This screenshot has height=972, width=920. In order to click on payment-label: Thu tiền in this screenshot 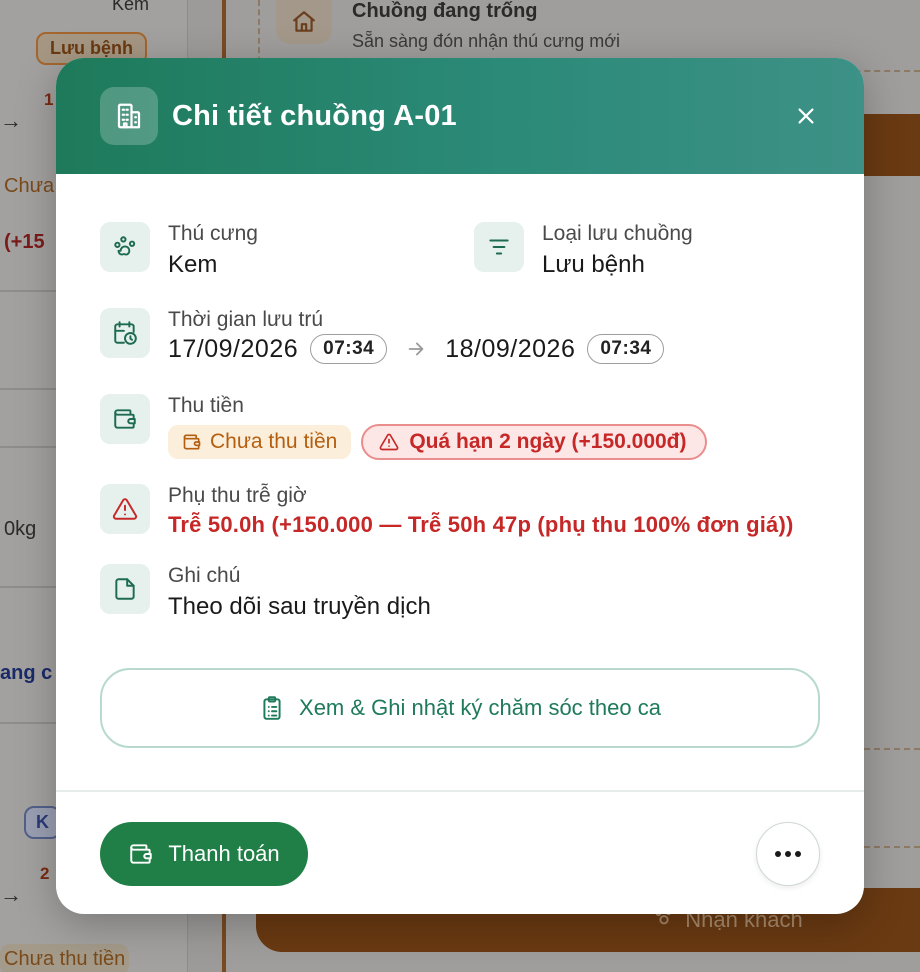, I will do `click(206, 405)`.